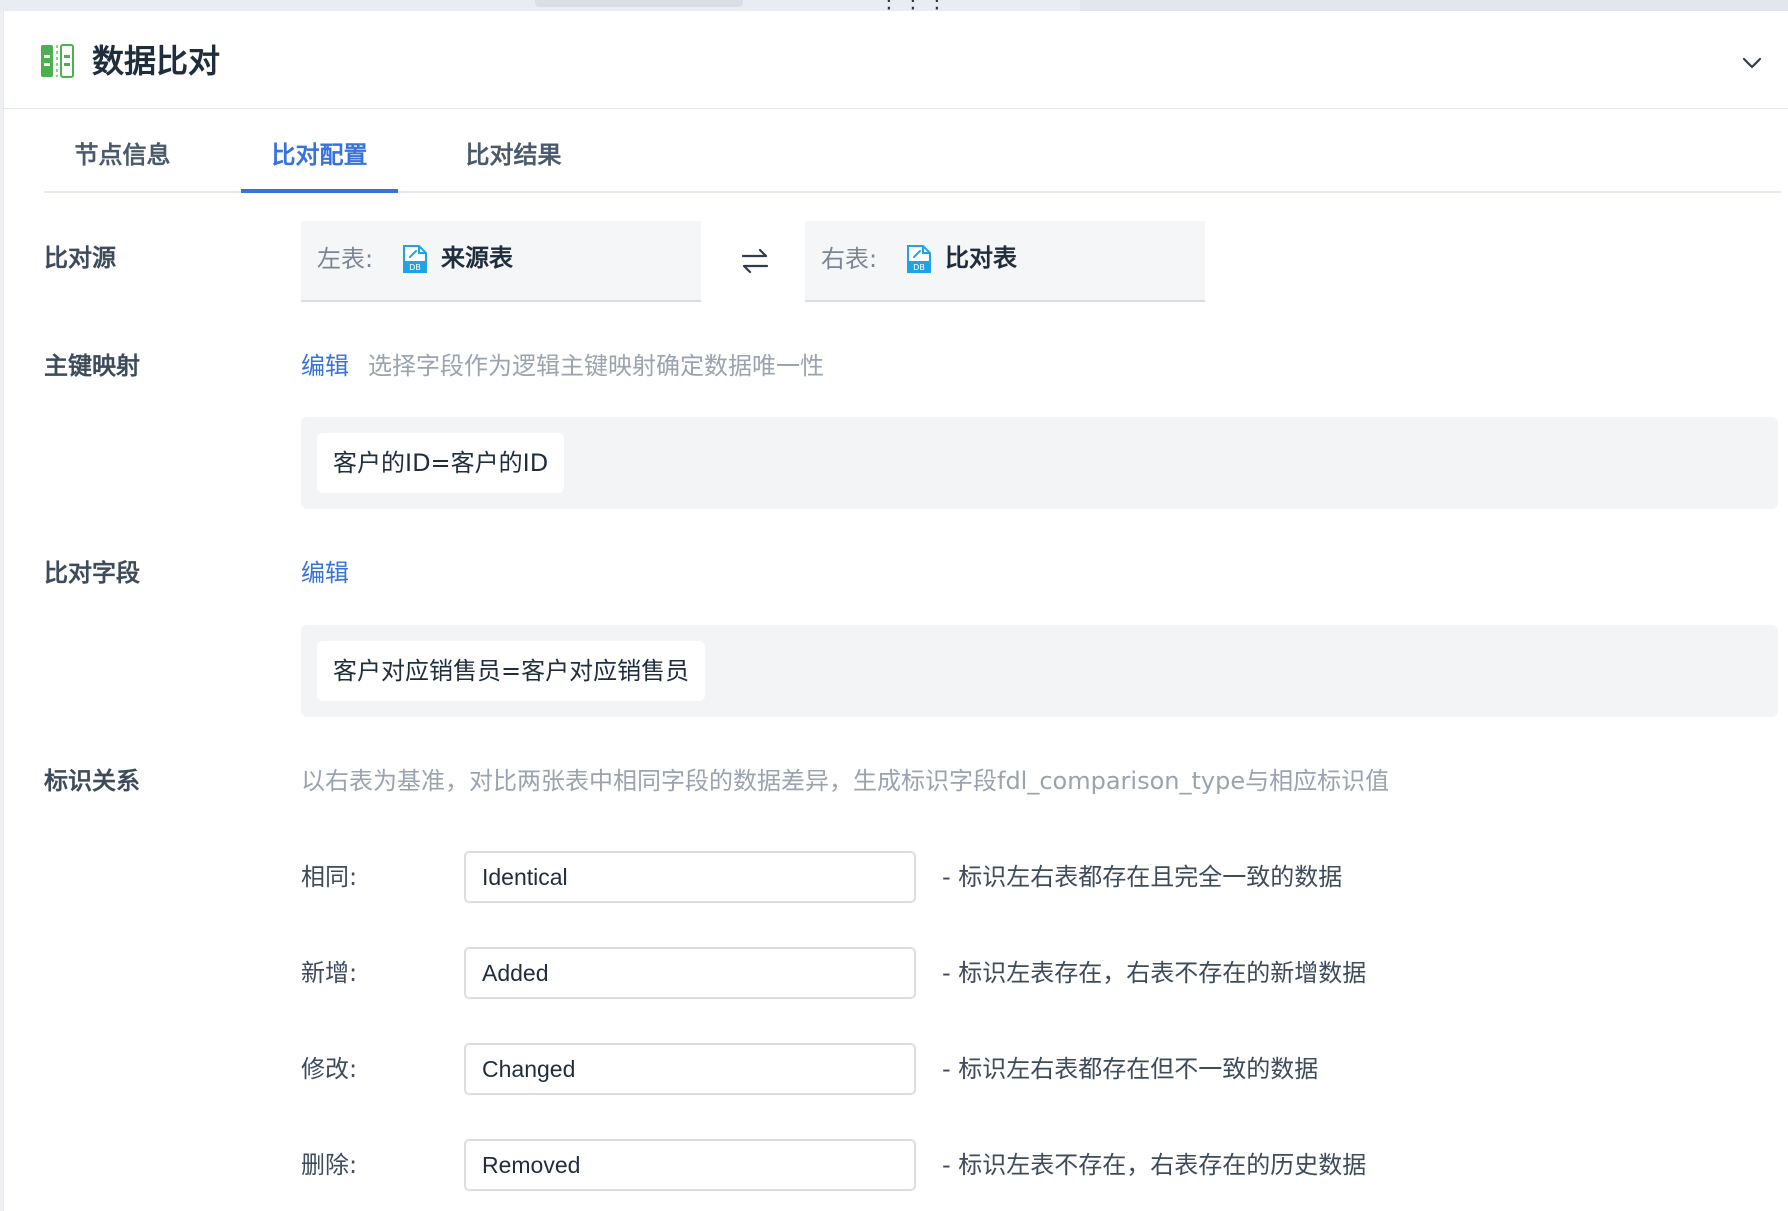 The image size is (1788, 1211). I want to click on right-table-select: 右表: DB 比对表, so click(1005, 261).